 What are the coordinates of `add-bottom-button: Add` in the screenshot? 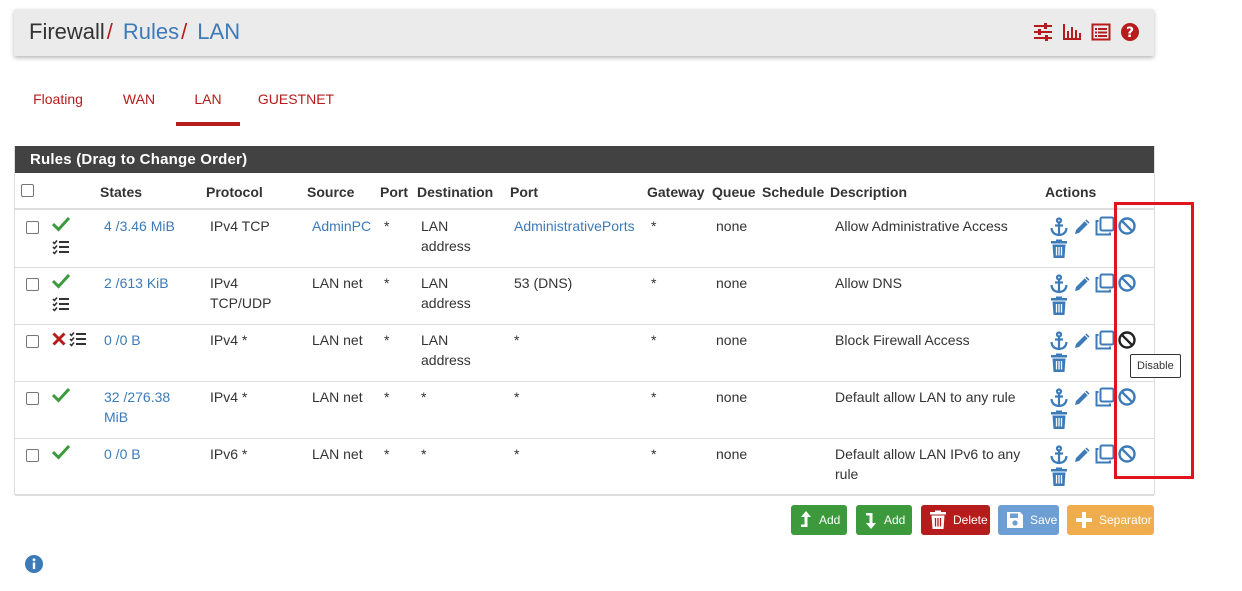 It's located at (884, 520).